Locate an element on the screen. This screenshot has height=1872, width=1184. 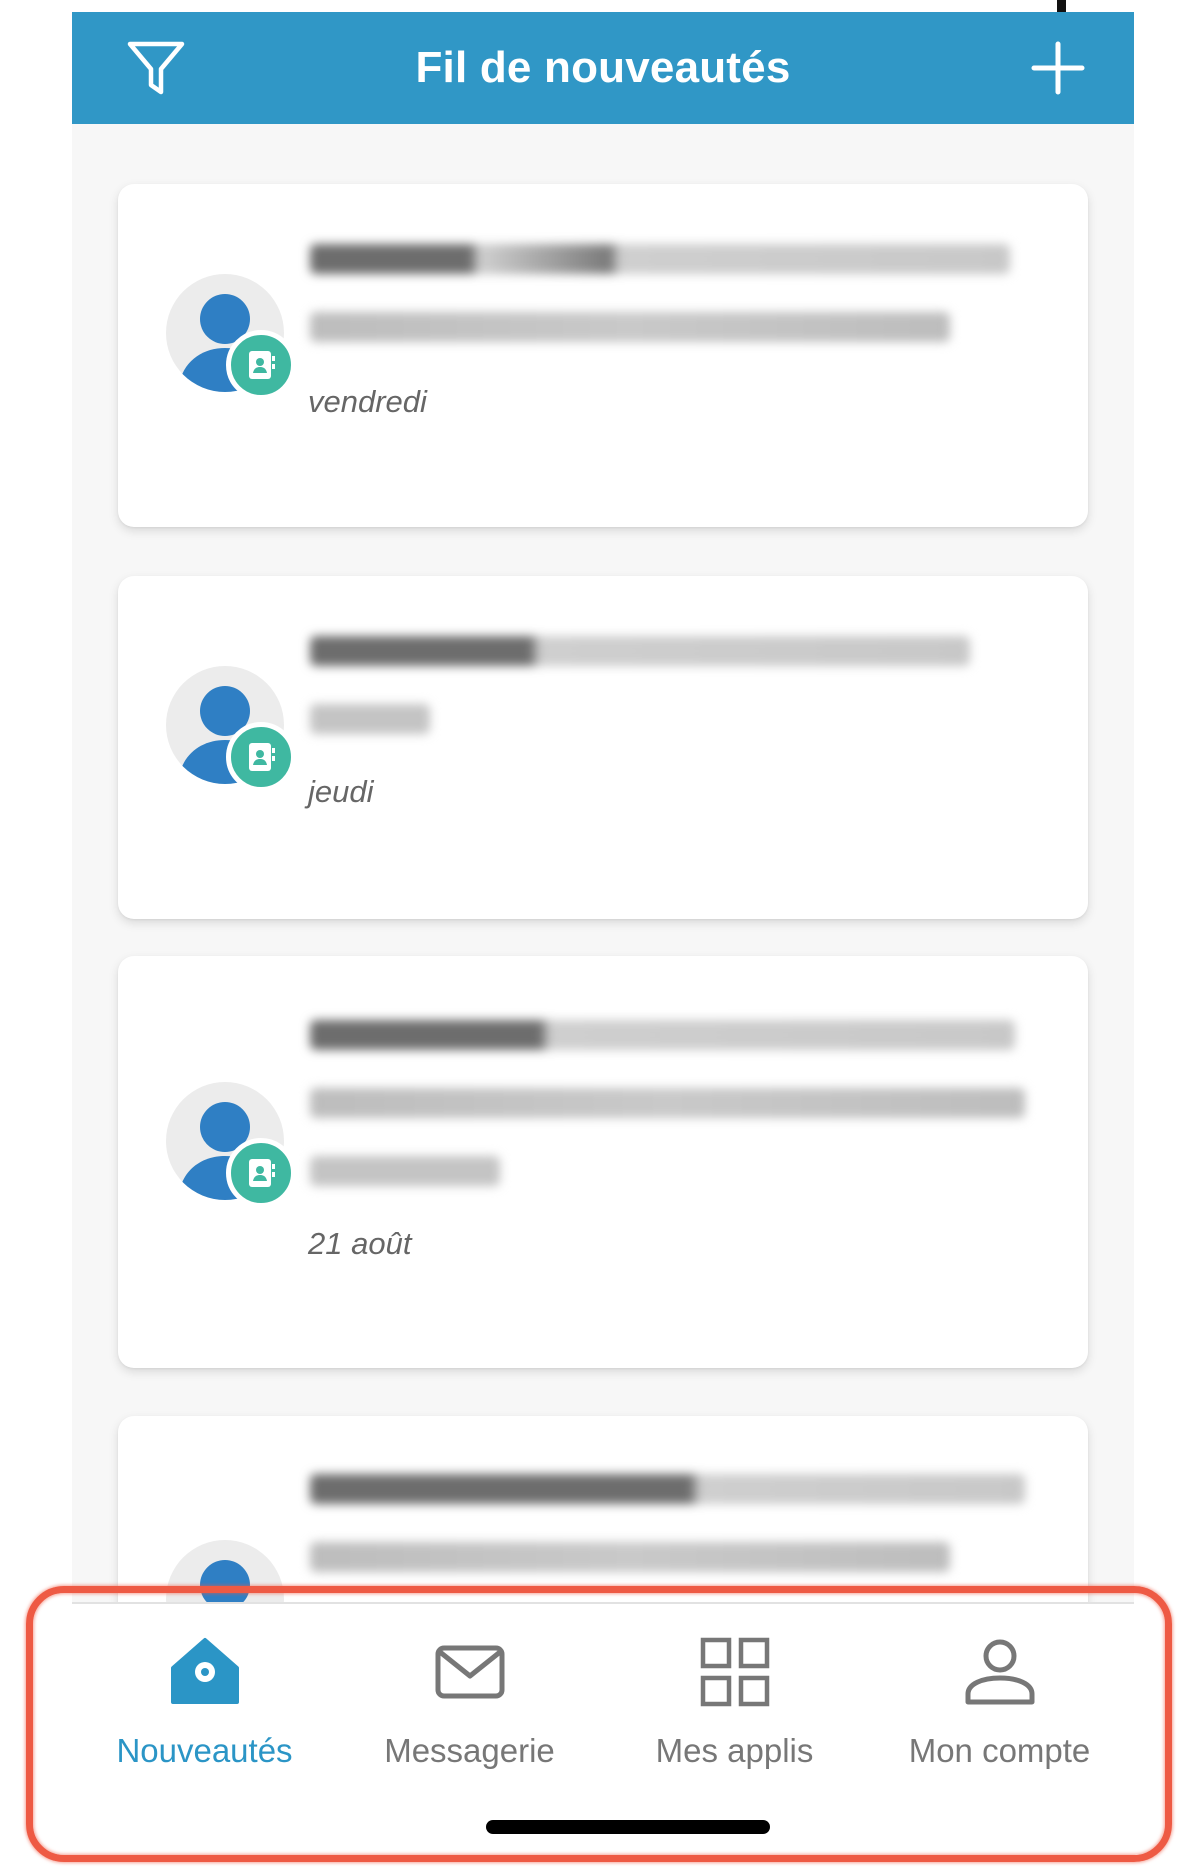
page-title: Fil de nouveautés is located at coordinates (603, 67).